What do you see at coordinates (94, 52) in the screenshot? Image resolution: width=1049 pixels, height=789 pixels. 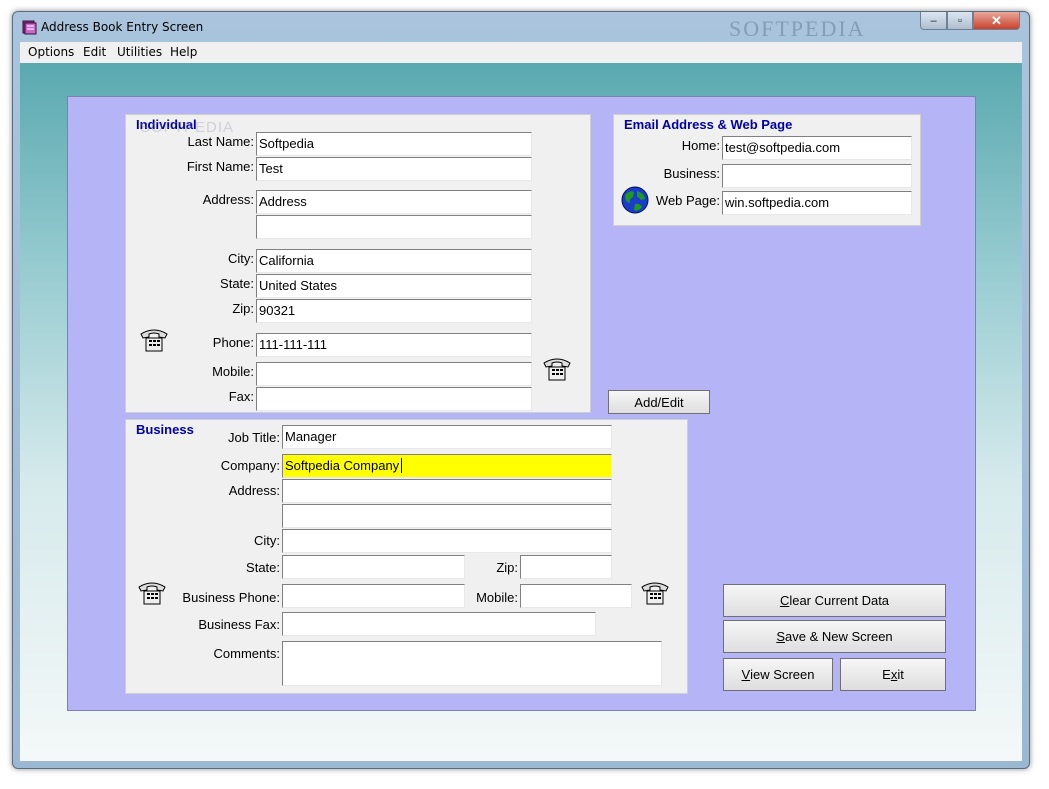 I see `menu-edit: Edit` at bounding box center [94, 52].